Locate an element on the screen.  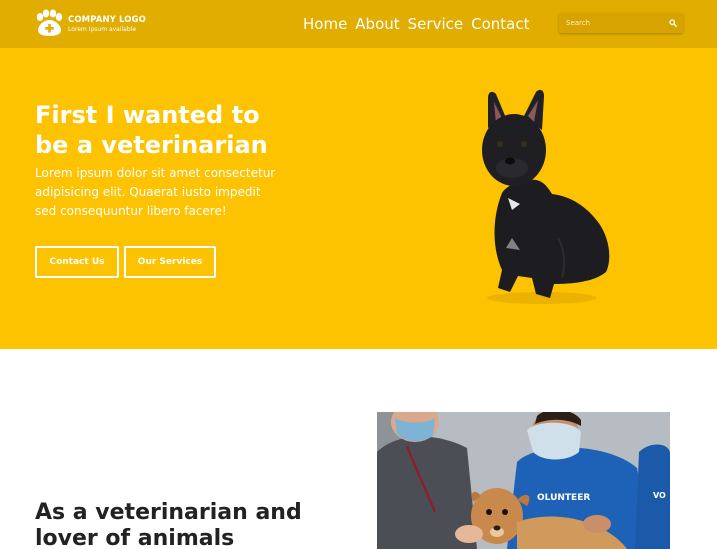
search-input is located at coordinates (611, 23).